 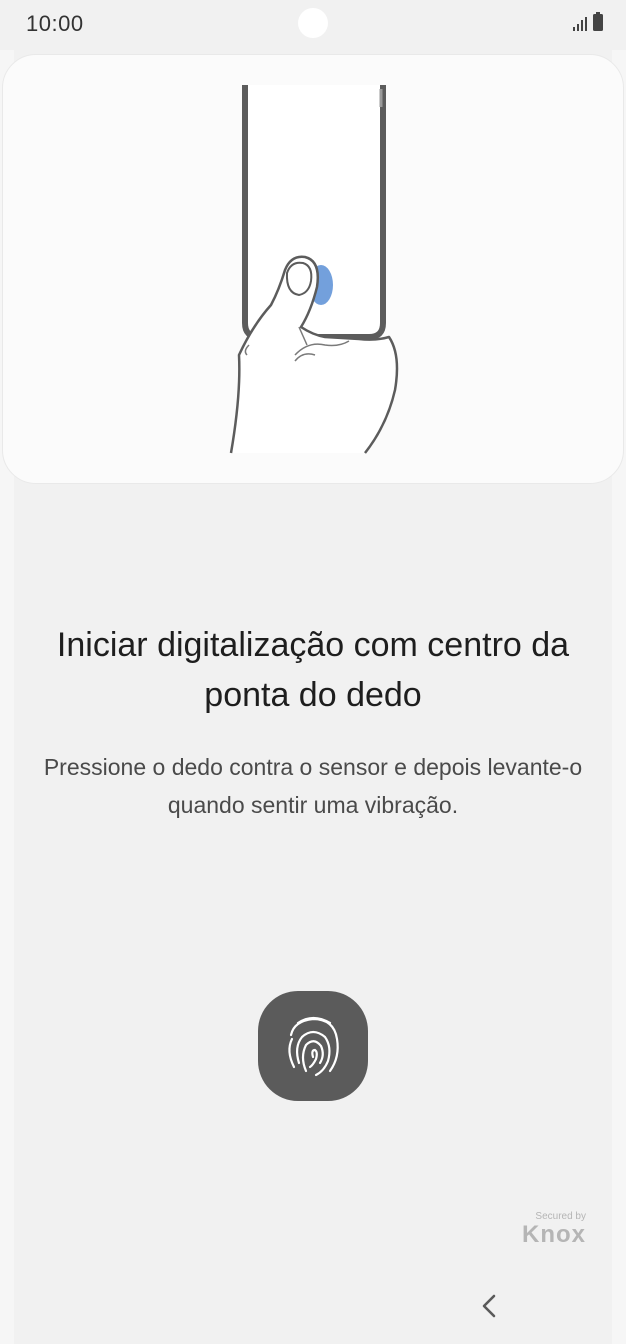 What do you see at coordinates (580, 24) in the screenshot?
I see `signal-icon` at bounding box center [580, 24].